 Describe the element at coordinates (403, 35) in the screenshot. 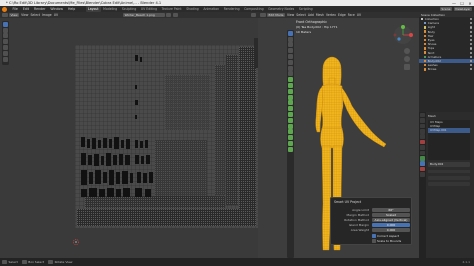

I see `navigation-gizmo-icon` at that location.